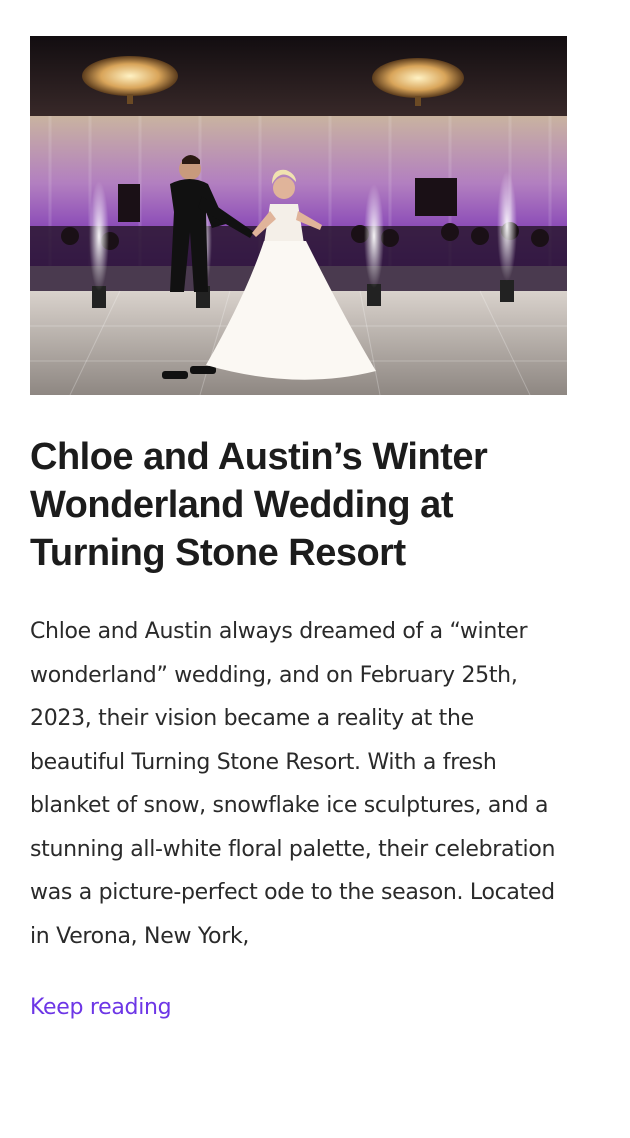 This screenshot has height=1138, width=630. I want to click on keep-reading-link: Keep reading, so click(101, 1008).